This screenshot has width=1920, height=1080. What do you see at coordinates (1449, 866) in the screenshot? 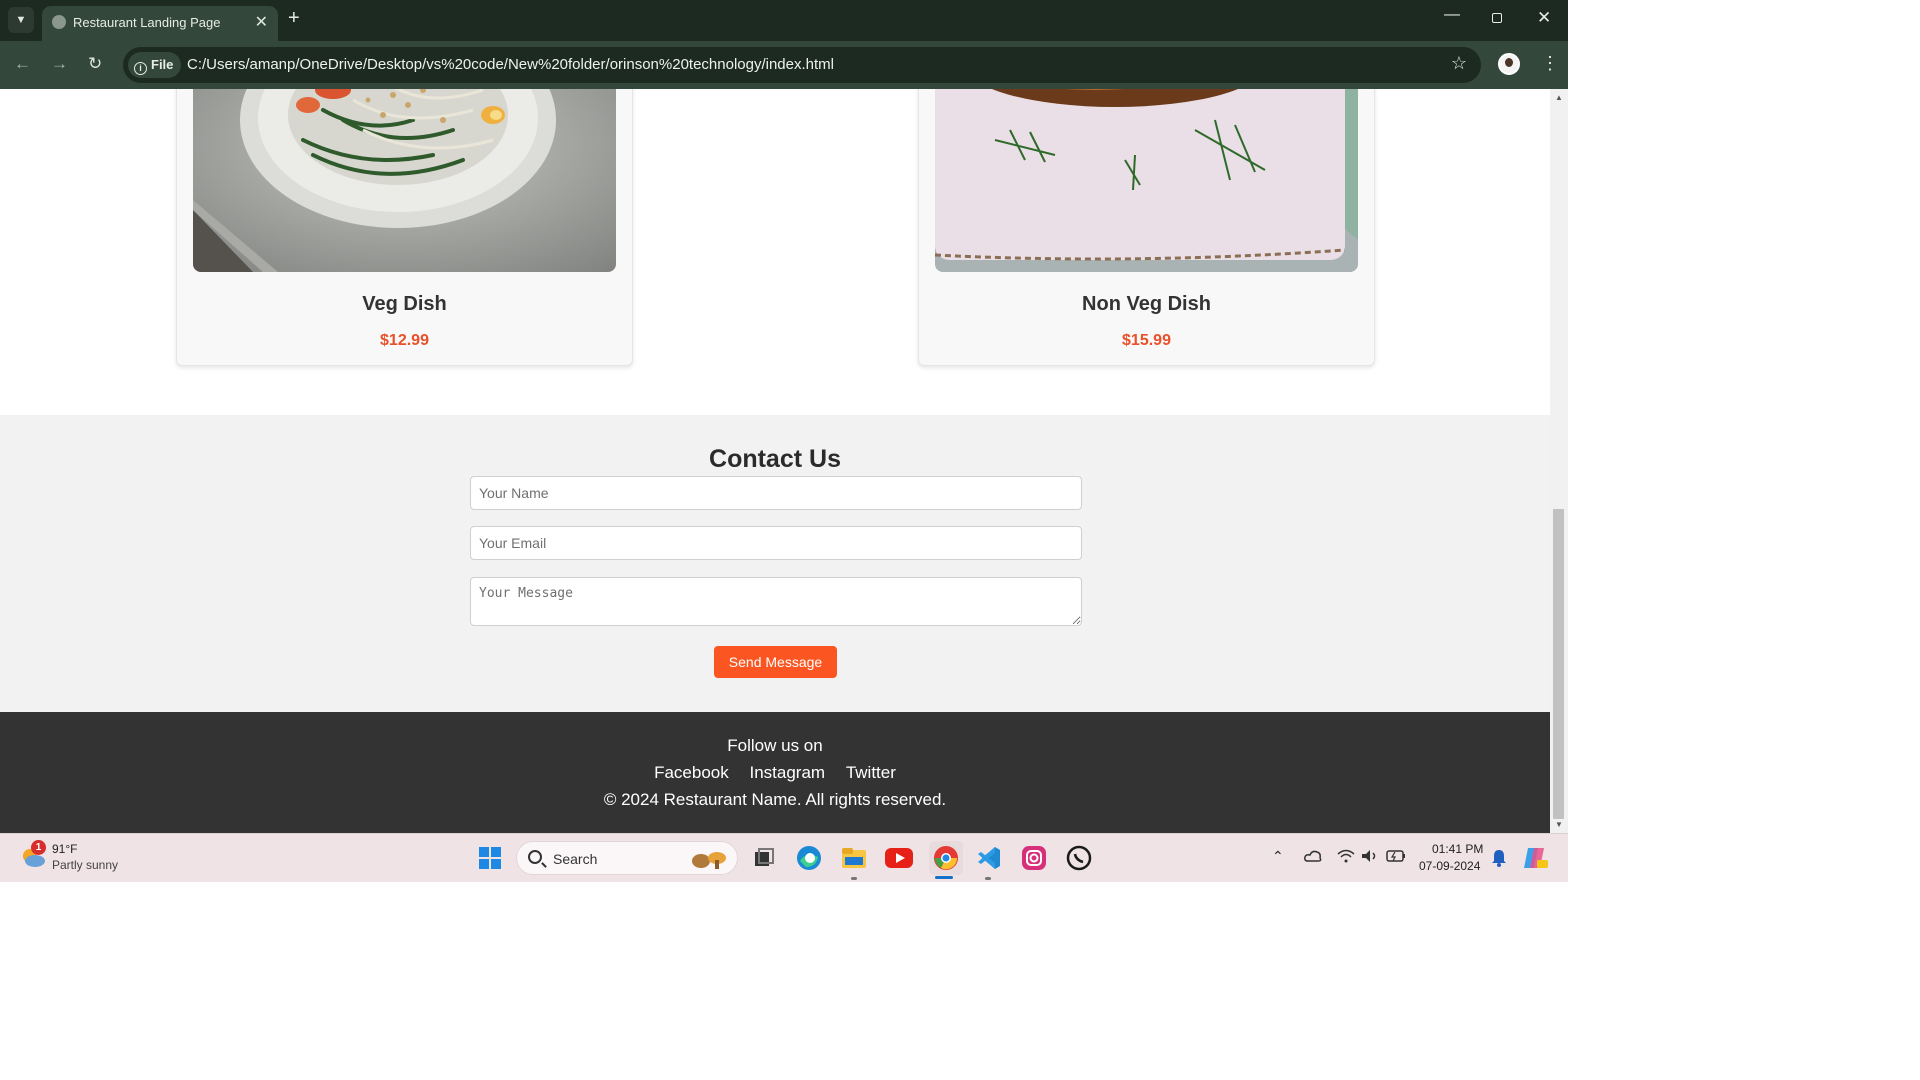
I see `clock-date: 07-09-2024` at bounding box center [1449, 866].